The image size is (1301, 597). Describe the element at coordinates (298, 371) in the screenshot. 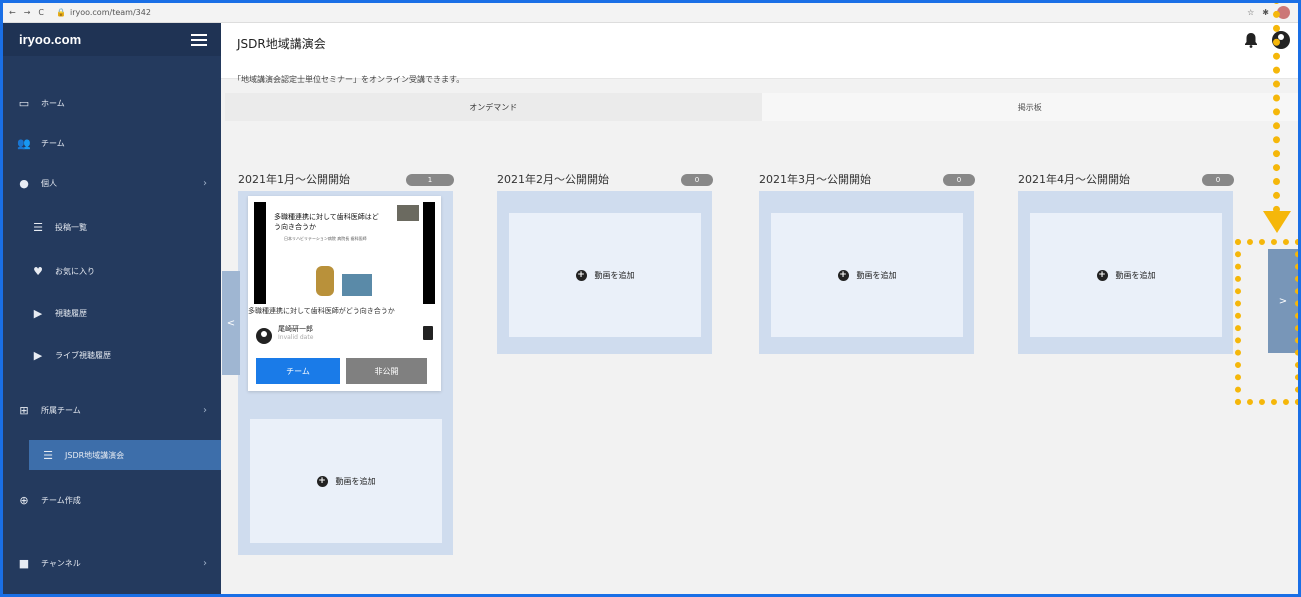

I see `team-button: チーム` at that location.